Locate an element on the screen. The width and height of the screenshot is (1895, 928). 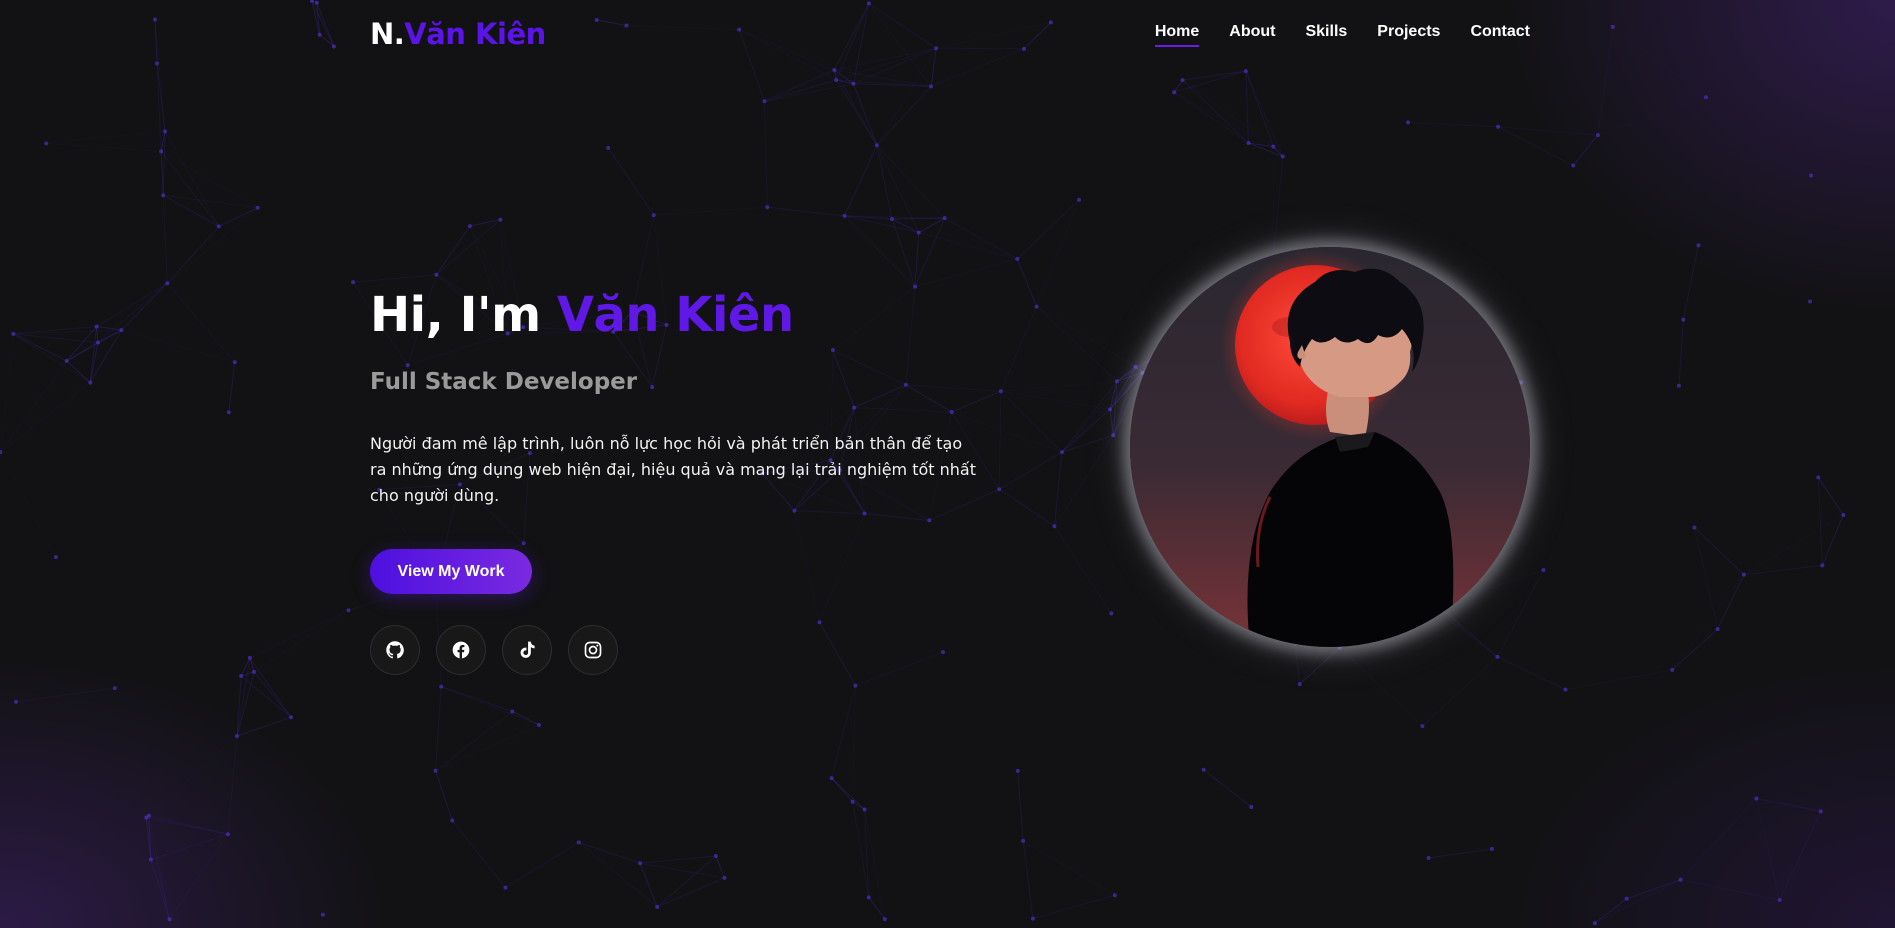
nav-item-about: About is located at coordinates (1252, 34).